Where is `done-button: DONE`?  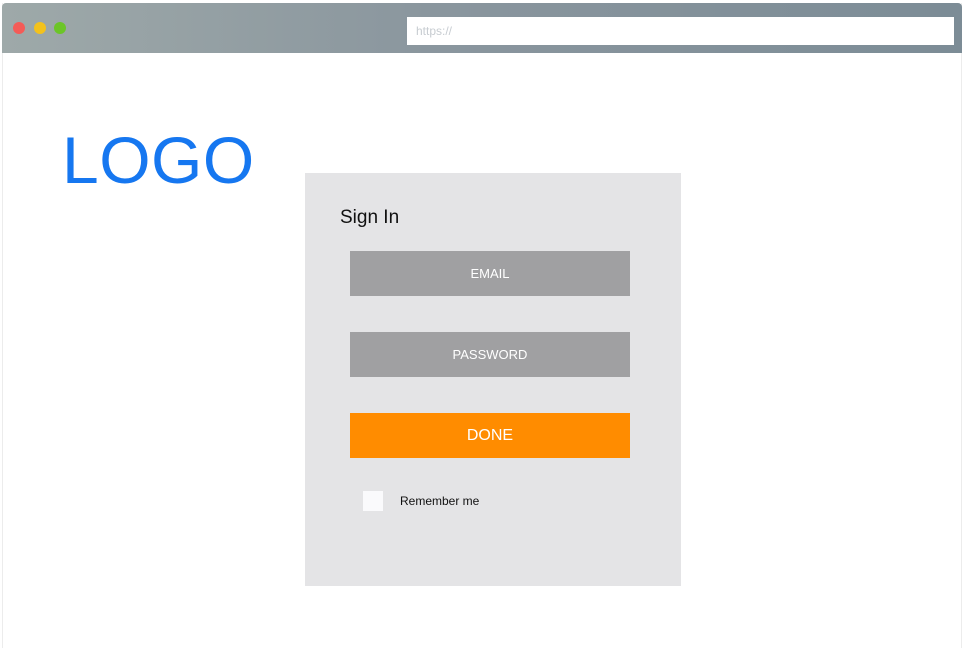 done-button: DONE is located at coordinates (490, 435).